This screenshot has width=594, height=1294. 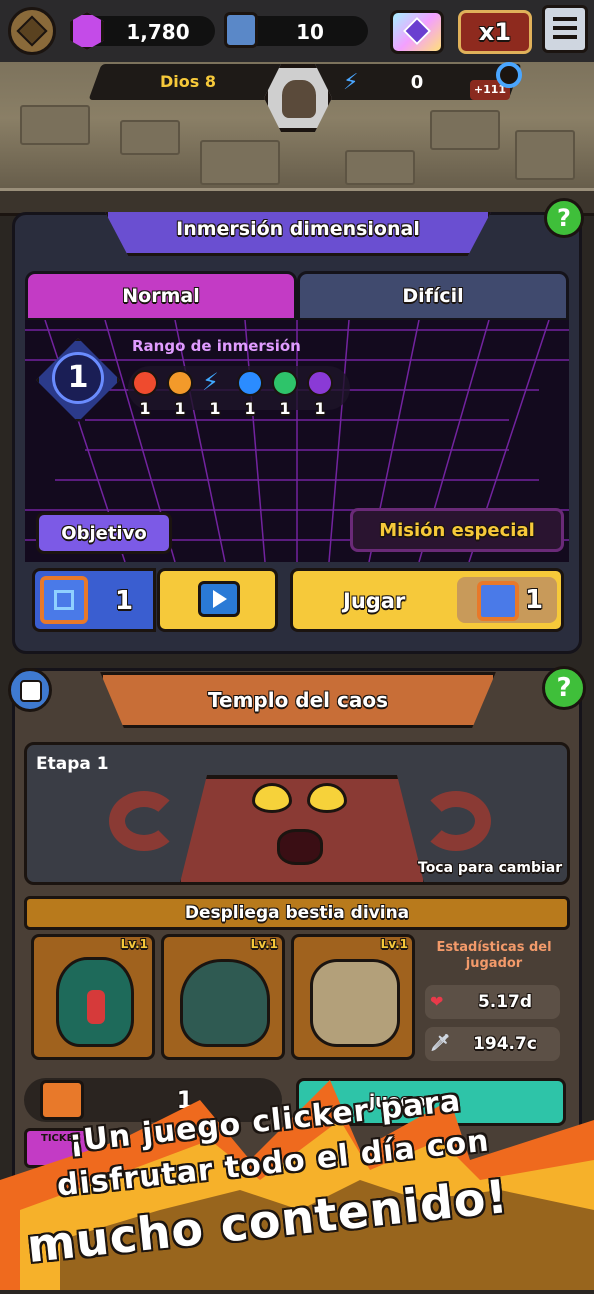 I want to click on menu-button, so click(x=565, y=29).